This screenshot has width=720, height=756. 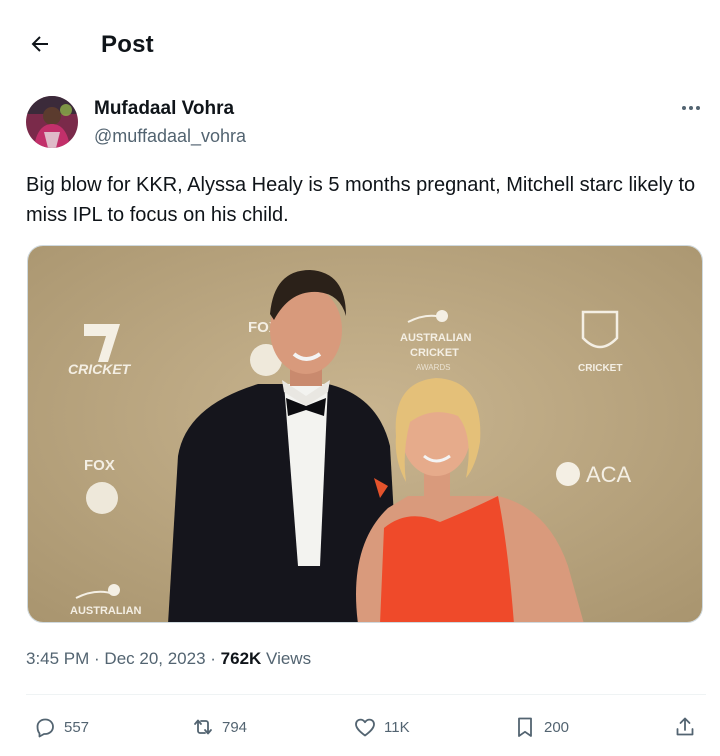 What do you see at coordinates (57, 659) in the screenshot?
I see `tweet-time: 3:45 PM` at bounding box center [57, 659].